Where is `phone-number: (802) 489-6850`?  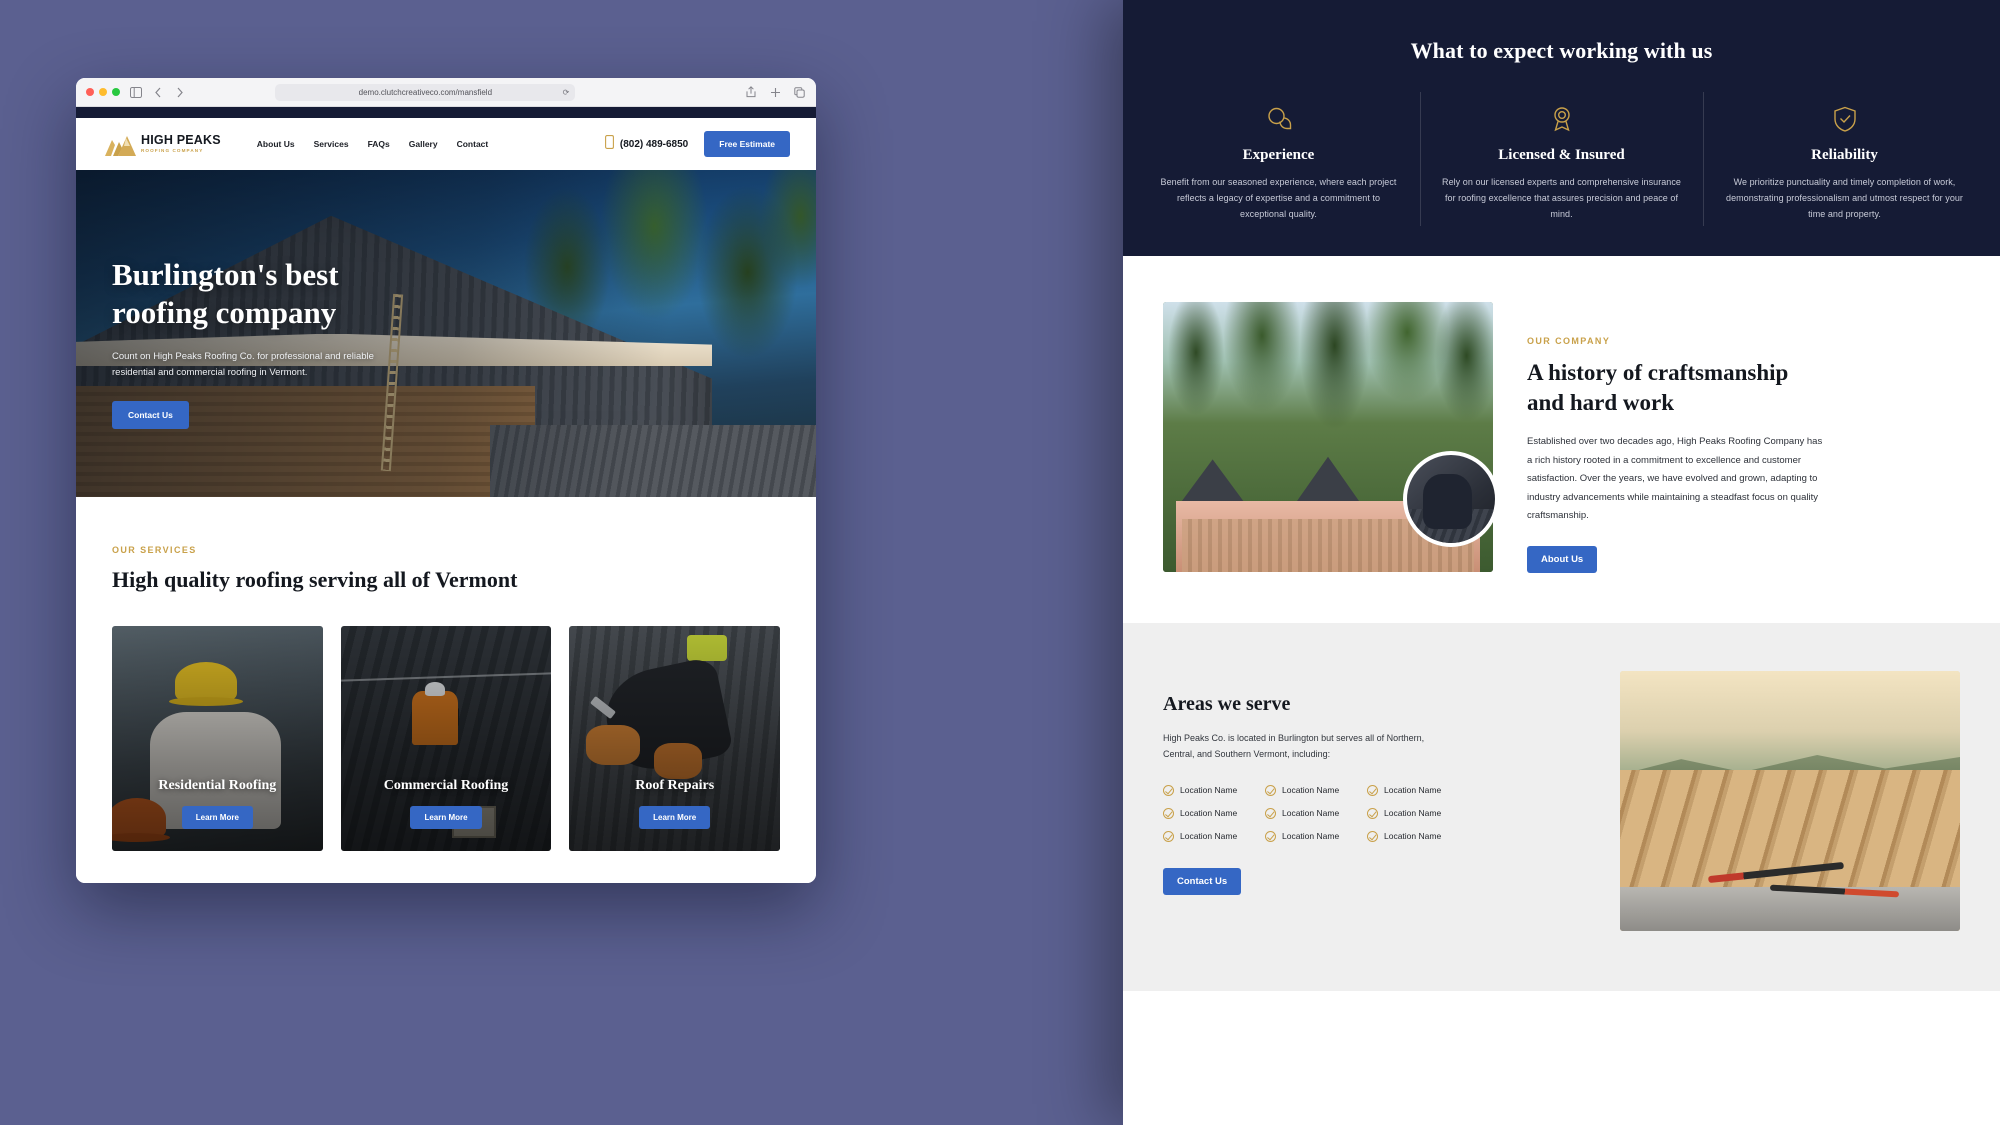
phone-number: (802) 489-6850 is located at coordinates (654, 144).